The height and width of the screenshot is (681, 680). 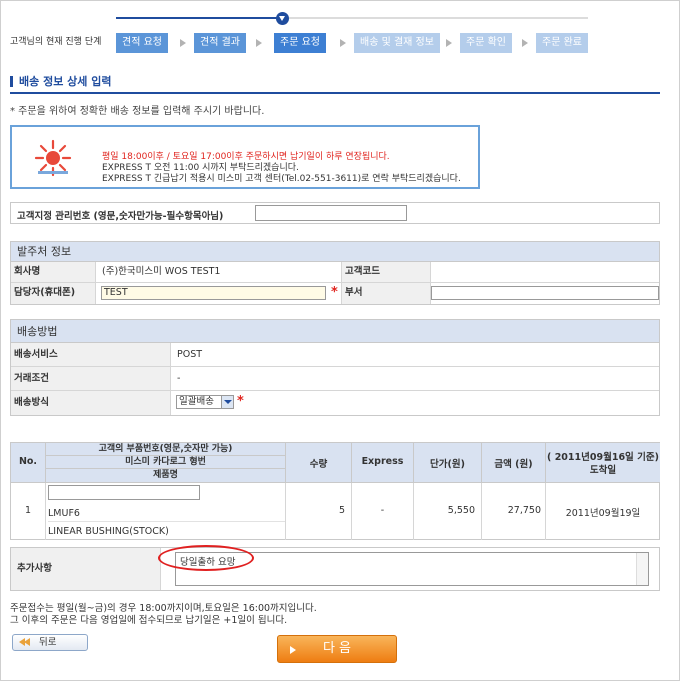 I want to click on service-label: 배송서비스, so click(x=91, y=354).